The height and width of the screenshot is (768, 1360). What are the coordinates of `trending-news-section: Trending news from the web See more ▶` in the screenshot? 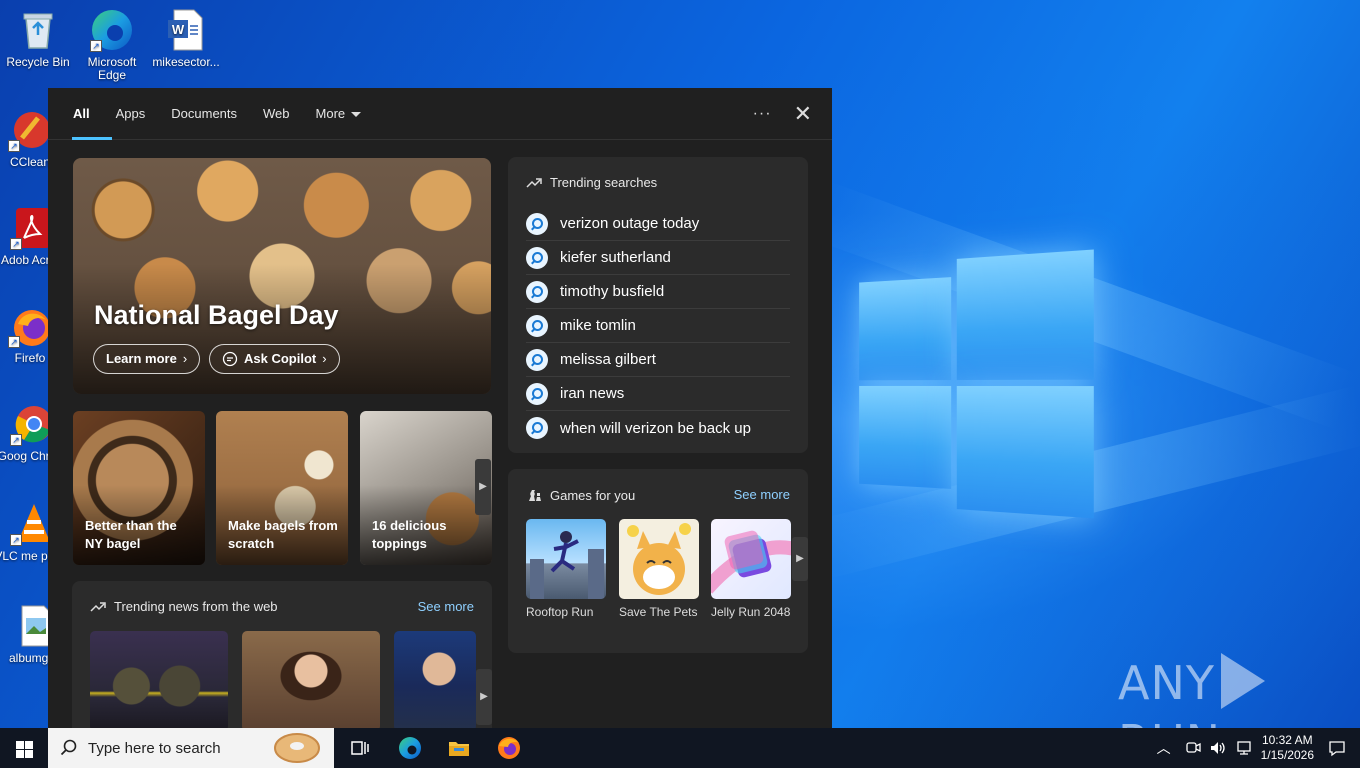 It's located at (282, 654).